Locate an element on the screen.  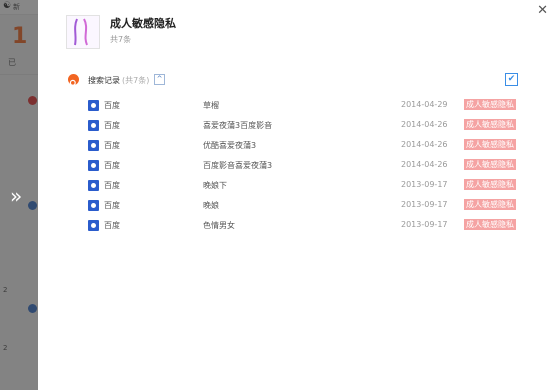
search-icon is located at coordinates (73, 81).